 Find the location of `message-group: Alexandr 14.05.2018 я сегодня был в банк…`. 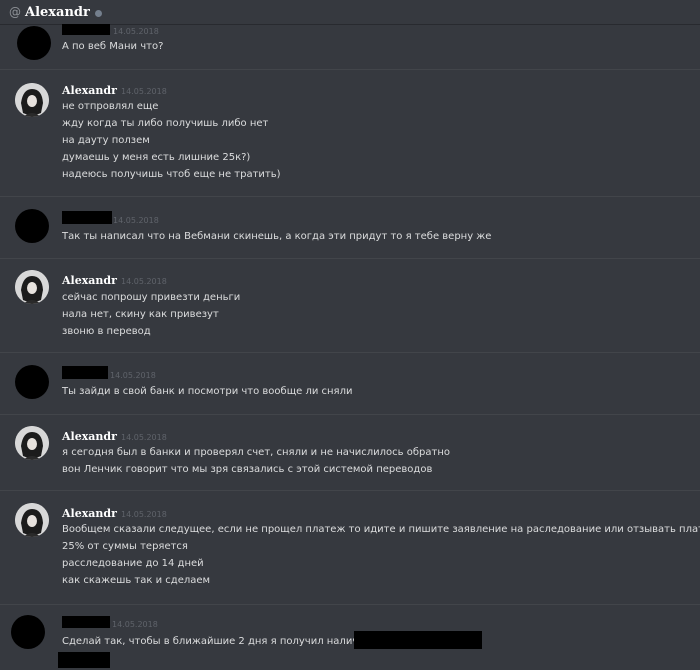

message-group: Alexandr 14.05.2018 я сегодня был в банк… is located at coordinates (350, 454).